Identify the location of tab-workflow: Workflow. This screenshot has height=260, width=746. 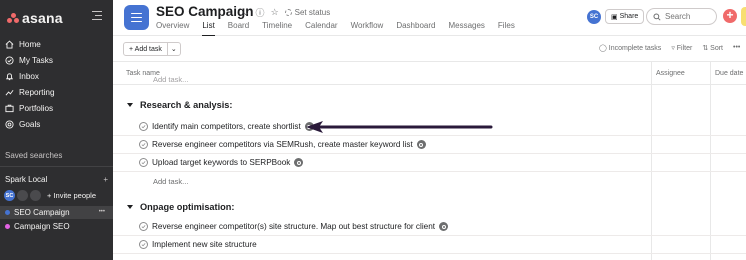
(367, 28).